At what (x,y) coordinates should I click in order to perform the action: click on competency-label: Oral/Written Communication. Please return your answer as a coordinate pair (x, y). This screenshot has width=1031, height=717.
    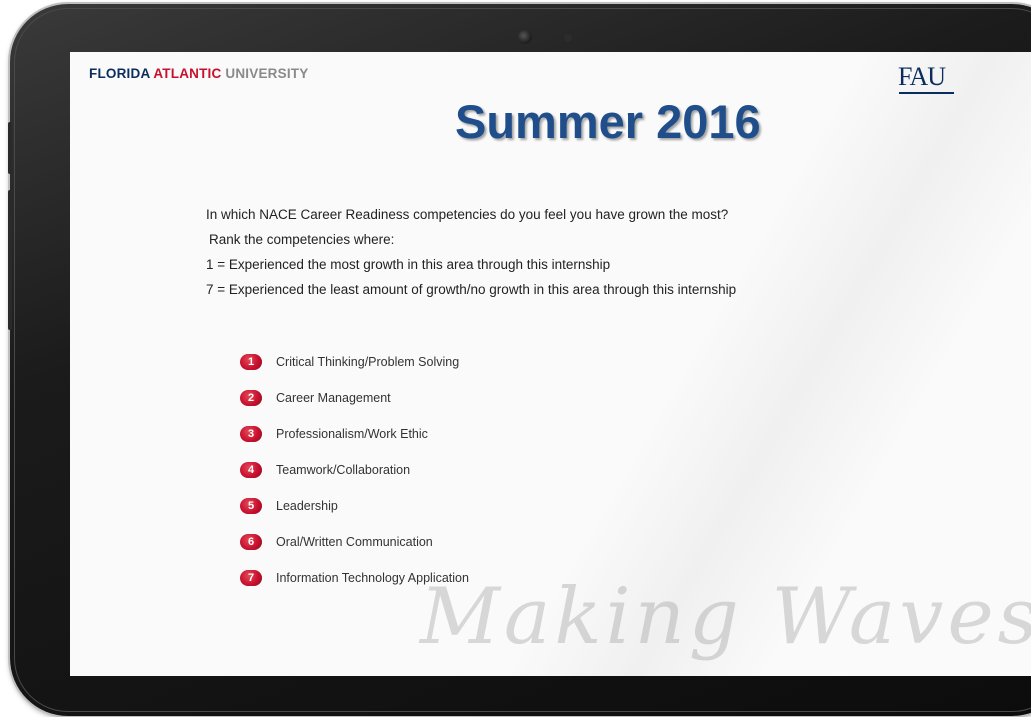
    Looking at the image, I should click on (354, 542).